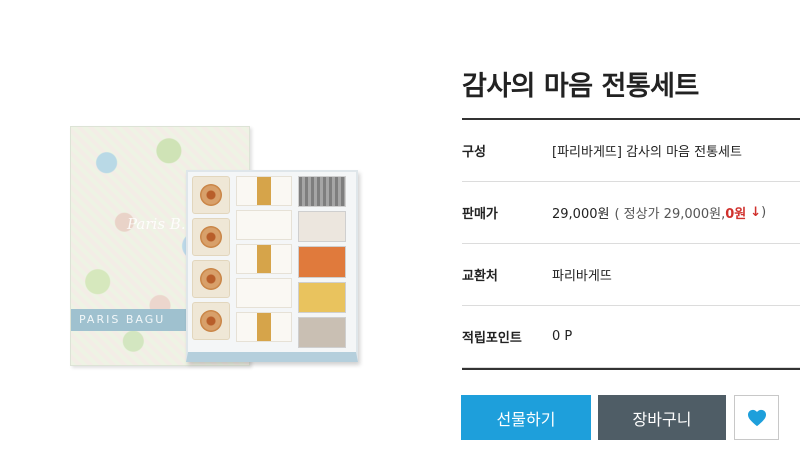 This screenshot has width=800, height=474. Describe the element at coordinates (582, 276) in the screenshot. I see `info-value: 파리바게뜨` at that location.